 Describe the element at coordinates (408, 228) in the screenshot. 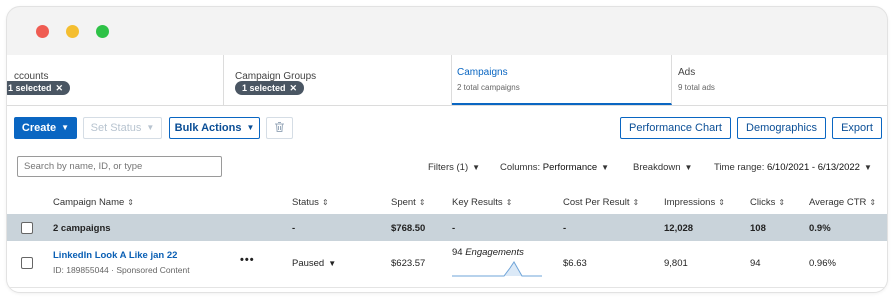

I see `summary-spent: $768.50` at that location.